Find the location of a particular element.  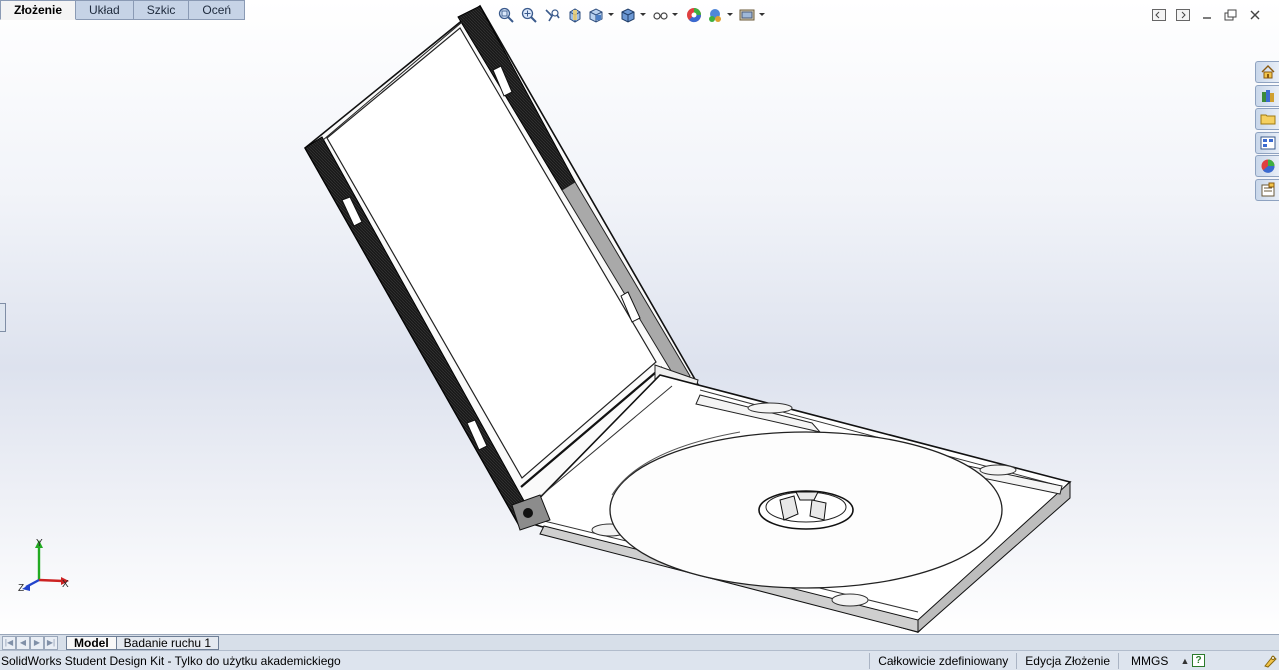

first-tab-arrow: |◀ is located at coordinates (9, 642).